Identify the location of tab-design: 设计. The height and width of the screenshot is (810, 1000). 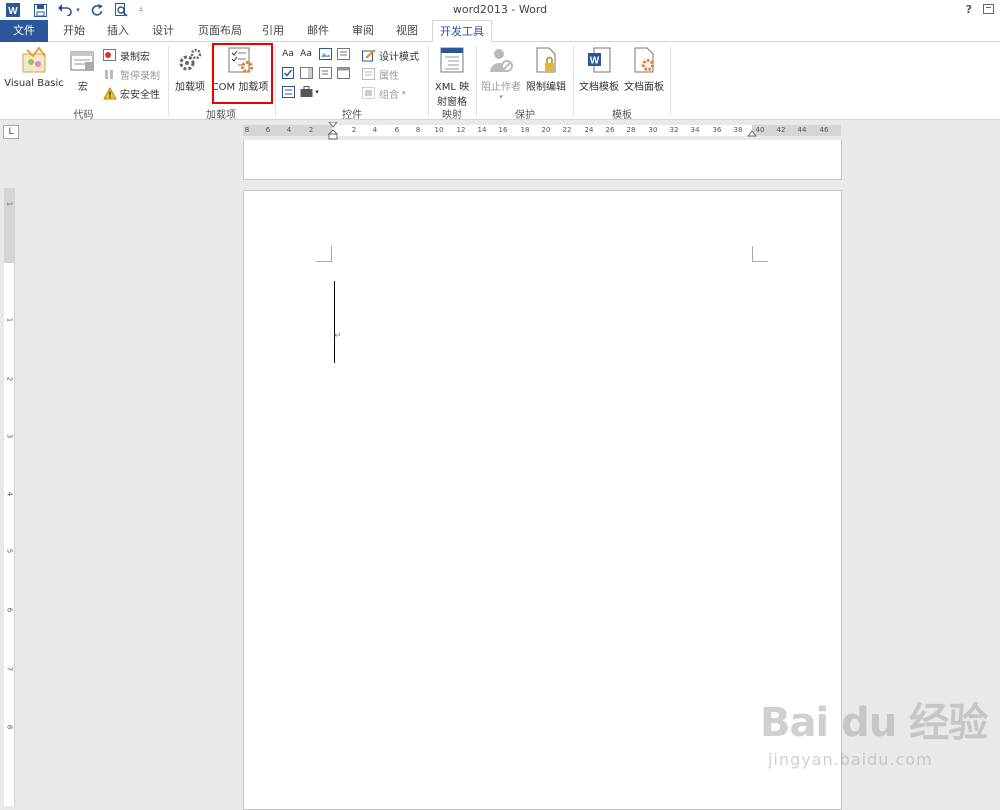
(163, 31).